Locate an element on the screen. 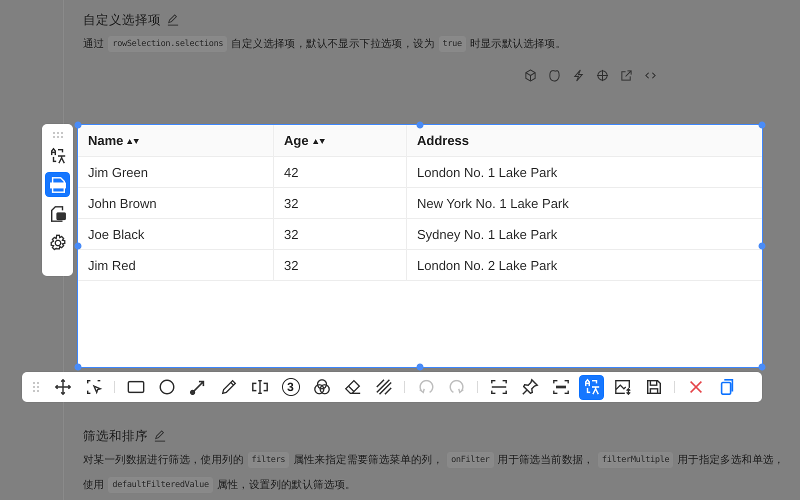 The image size is (800, 500). move-icon is located at coordinates (63, 387).